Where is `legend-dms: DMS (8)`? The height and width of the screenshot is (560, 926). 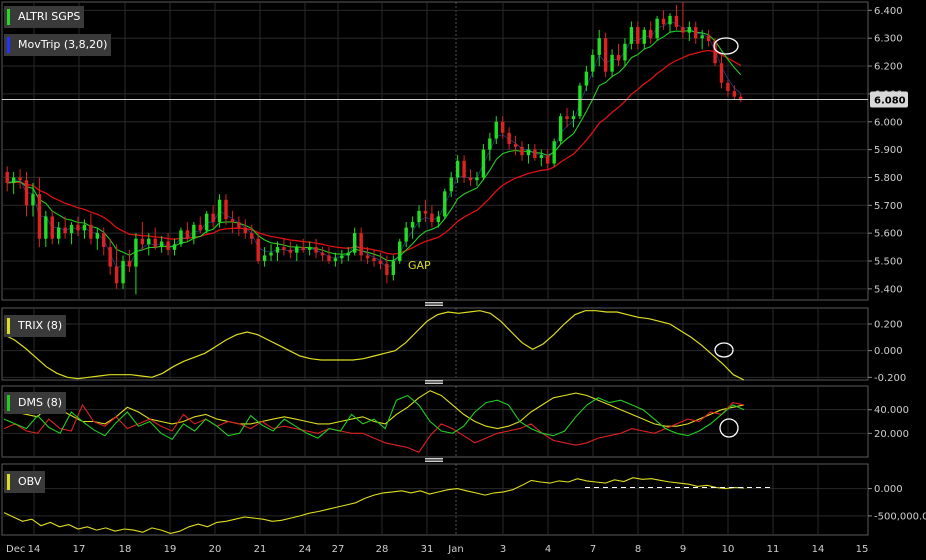 legend-dms: DMS (8) is located at coordinates (35, 403).